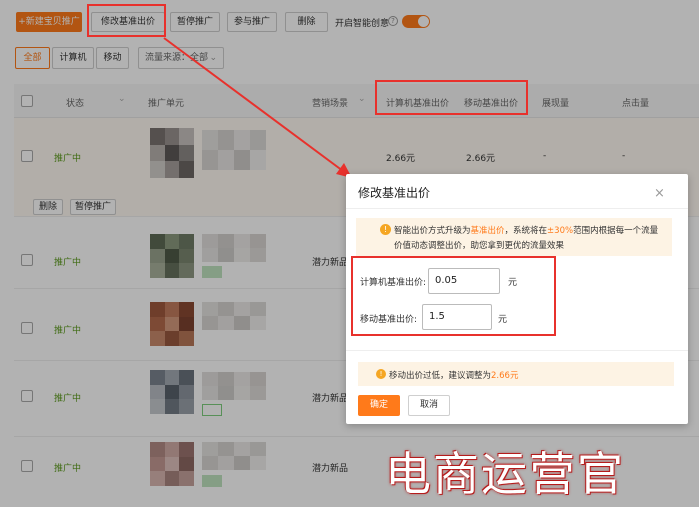  What do you see at coordinates (429, 405) in the screenshot?
I see `cancel-button: 取消` at bounding box center [429, 405].